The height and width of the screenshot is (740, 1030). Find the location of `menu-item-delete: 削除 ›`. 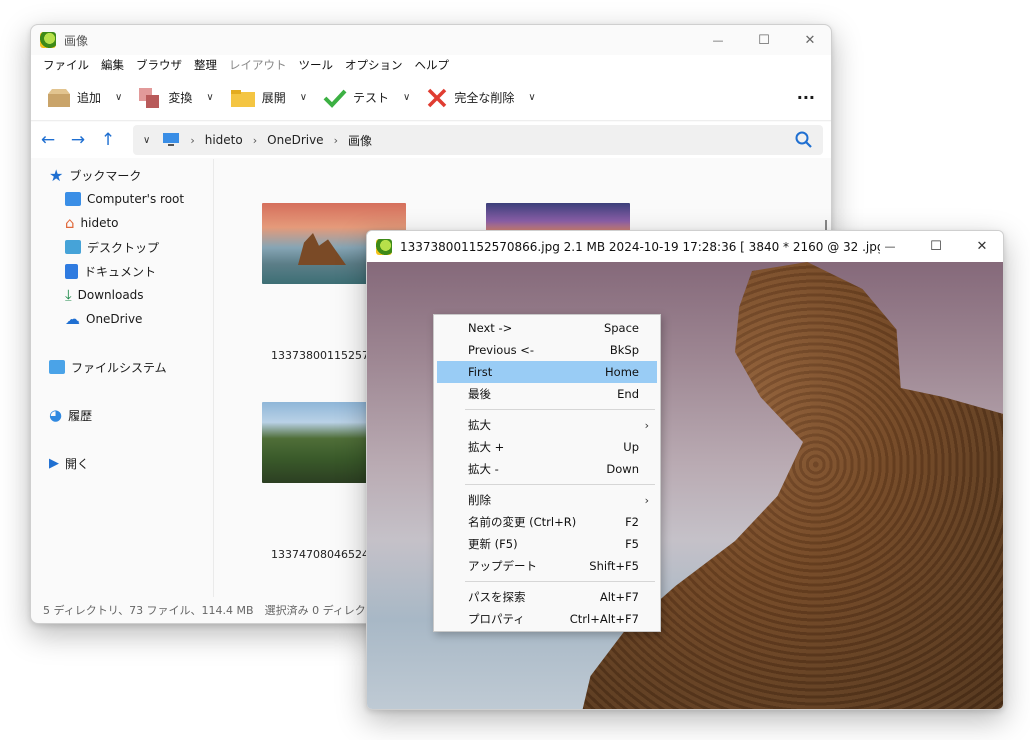

menu-item-delete: 削除 › is located at coordinates (547, 500).